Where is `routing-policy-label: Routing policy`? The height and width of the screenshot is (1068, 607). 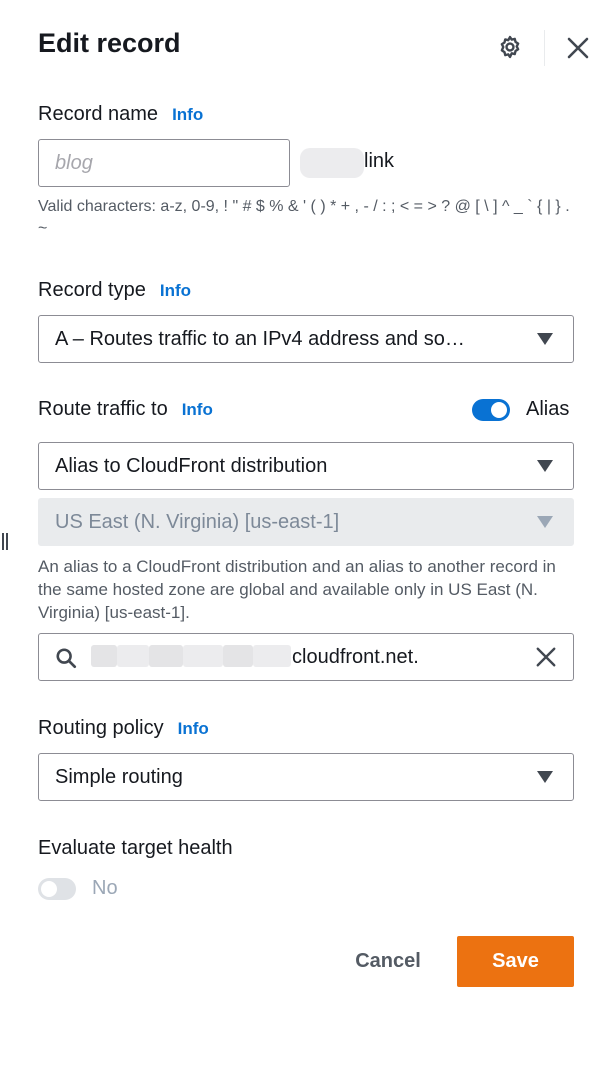
routing-policy-label: Routing policy is located at coordinates (101, 728).